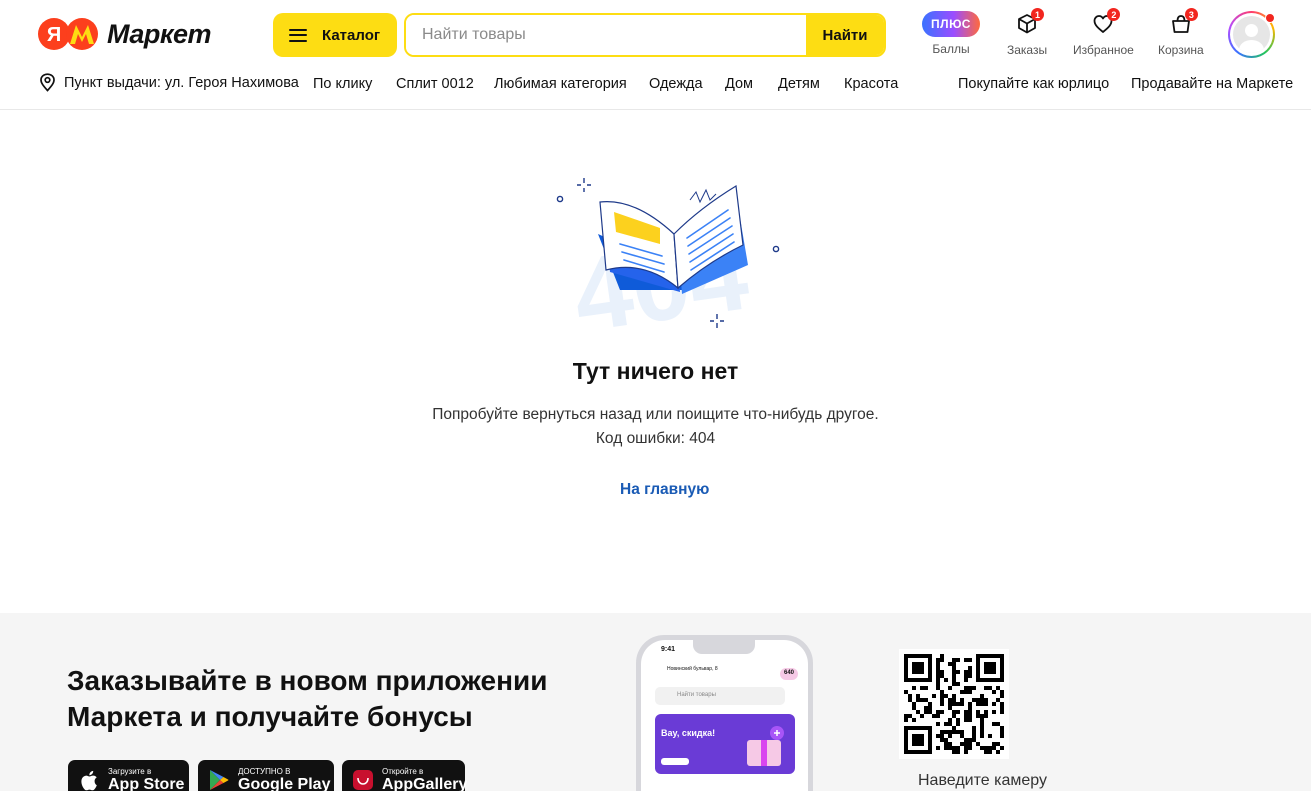 The image size is (1311, 791). What do you see at coordinates (1181, 50) in the screenshot?
I see `cart-label: Корзина` at bounding box center [1181, 50].